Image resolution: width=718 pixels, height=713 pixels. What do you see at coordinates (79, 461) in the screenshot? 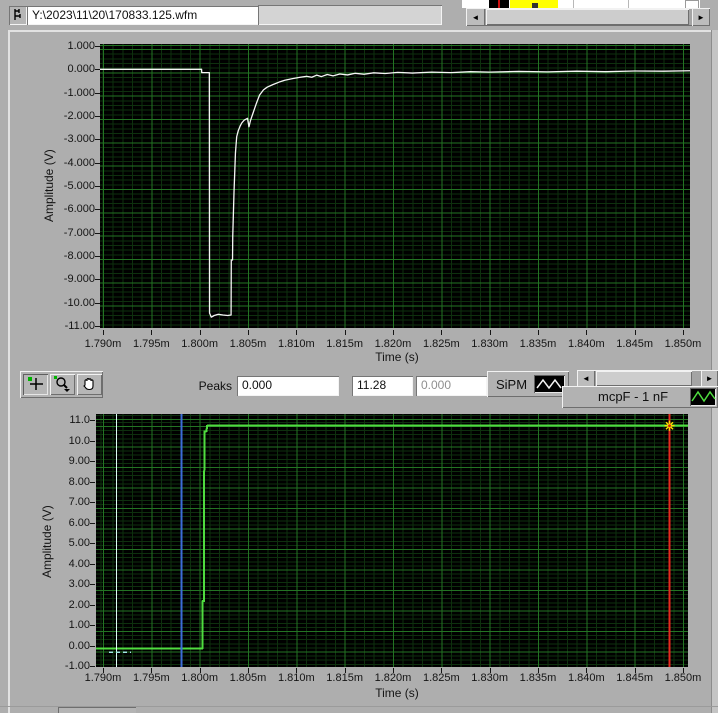
I see `y-tick-label: 9.00` at bounding box center [79, 461].